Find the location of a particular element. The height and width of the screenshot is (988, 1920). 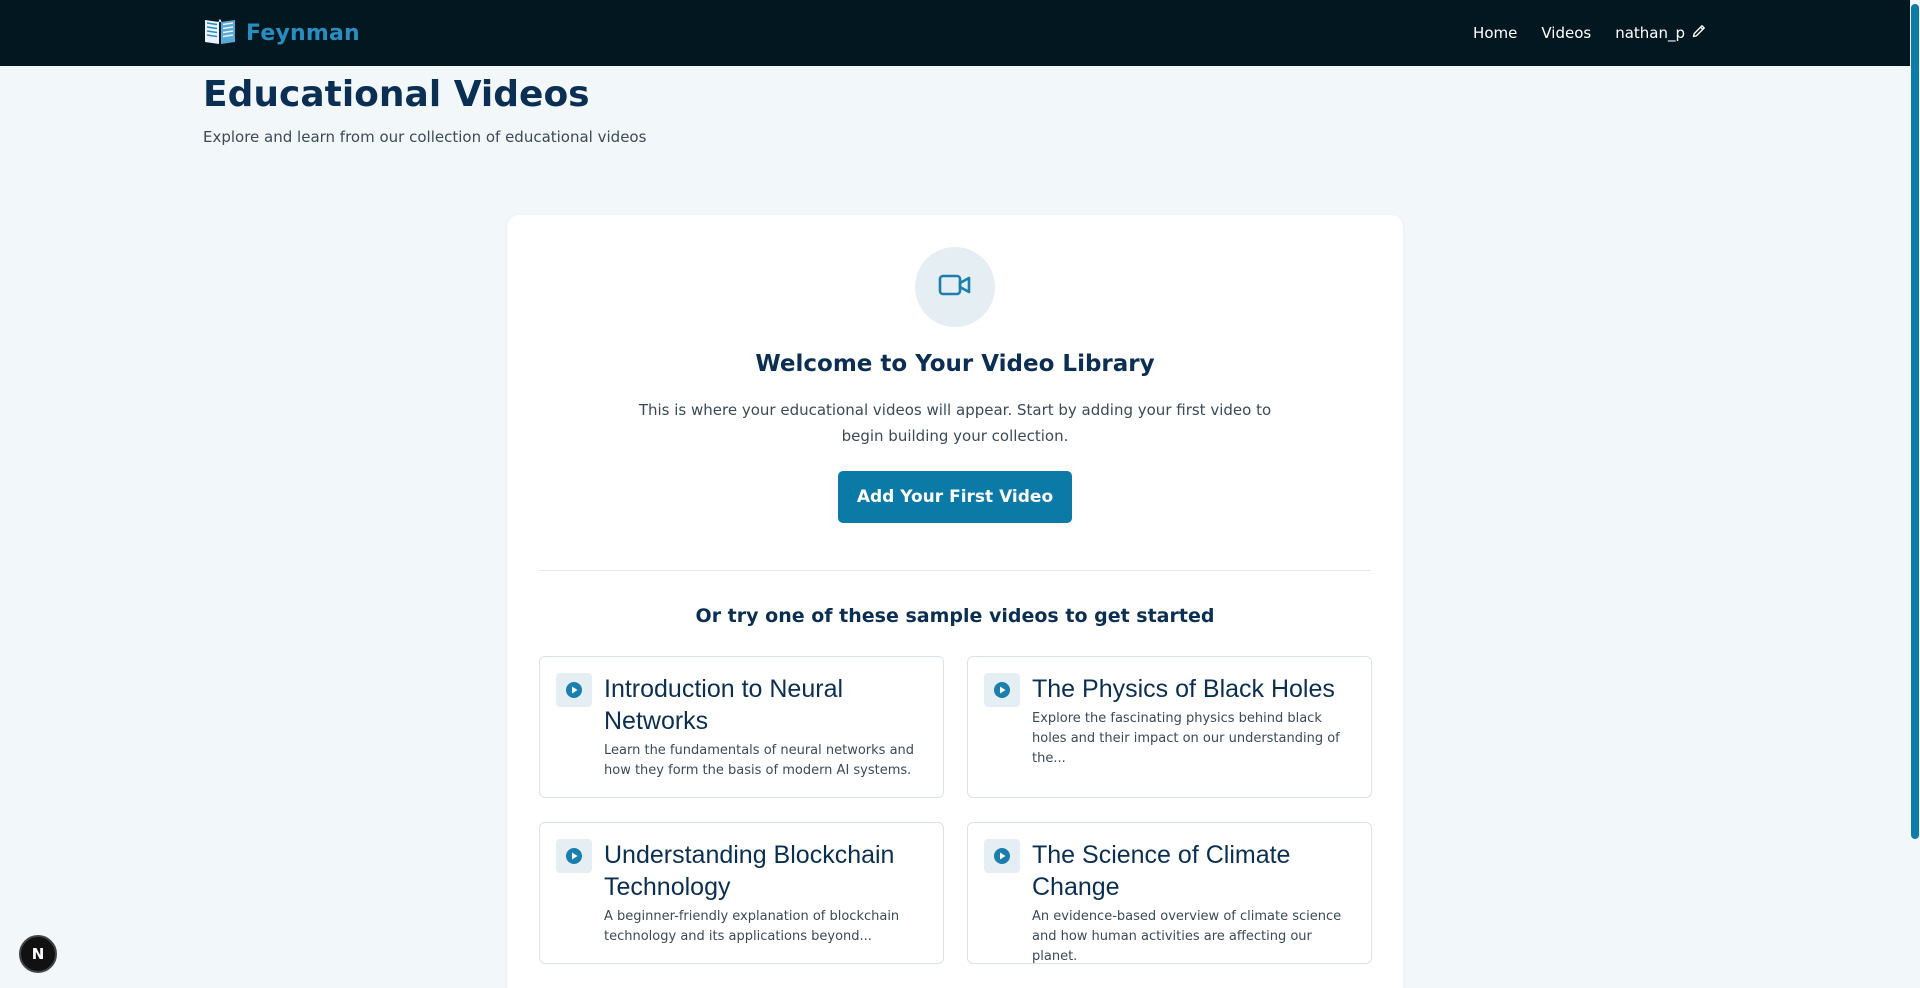

sample-video-title: Introduction to Neural Networks is located at coordinates (724, 705).